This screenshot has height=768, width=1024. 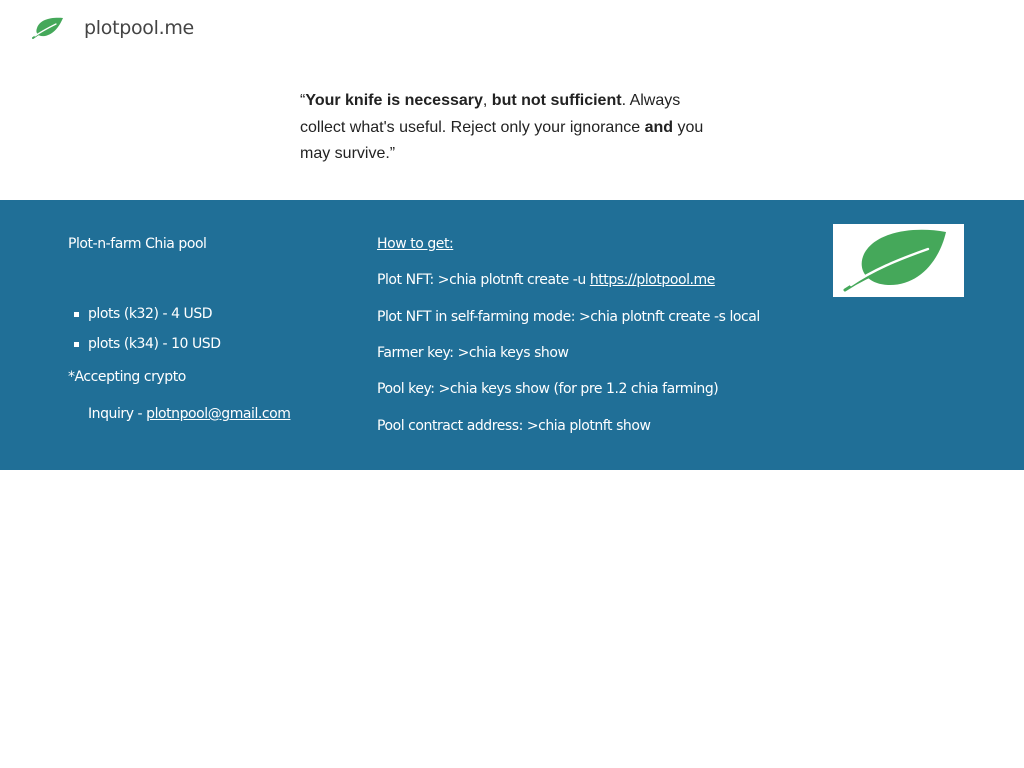 I want to click on how-to-get-link: How to get:, so click(x=415, y=244).